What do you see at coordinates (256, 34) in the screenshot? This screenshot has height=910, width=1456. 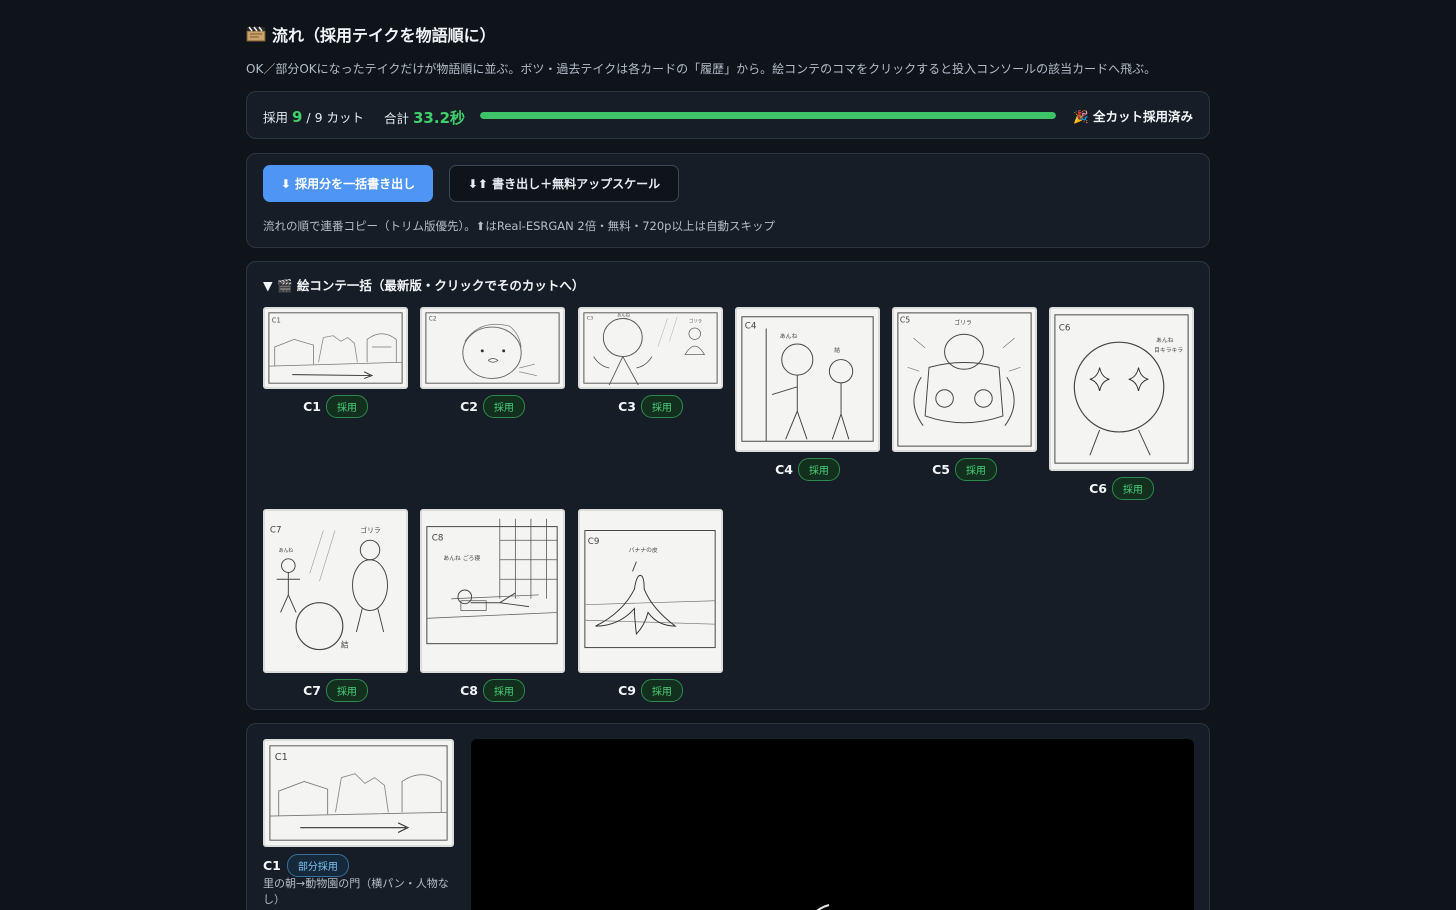 I see `clapperboard-icon` at bounding box center [256, 34].